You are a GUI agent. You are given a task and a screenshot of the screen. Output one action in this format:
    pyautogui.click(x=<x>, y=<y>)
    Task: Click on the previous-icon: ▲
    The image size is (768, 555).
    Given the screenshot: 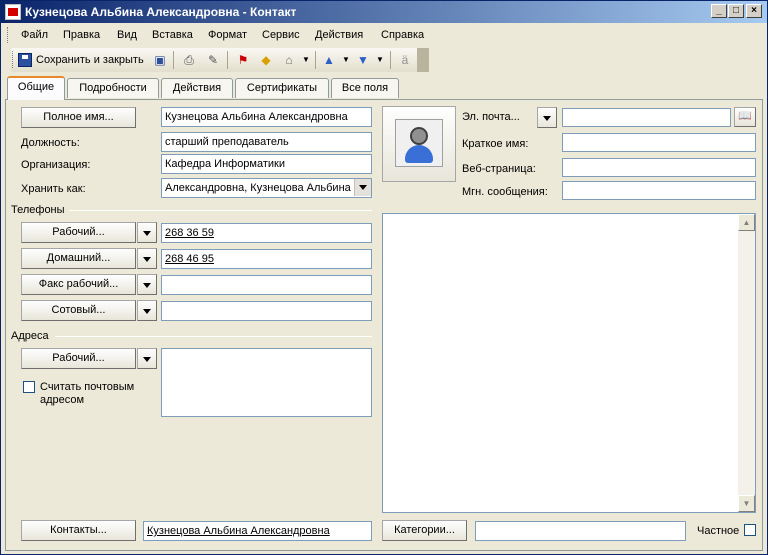 What is the action you would take?
    pyautogui.click(x=329, y=60)
    